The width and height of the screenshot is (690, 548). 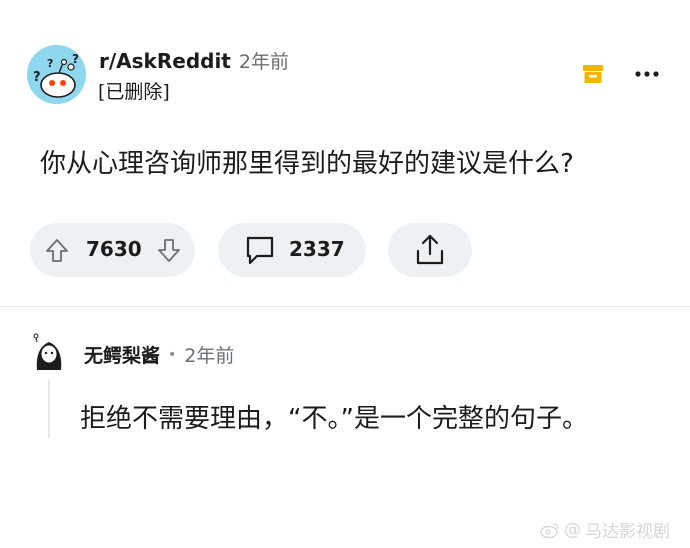 What do you see at coordinates (263, 62) in the screenshot?
I see `post-time: 2年前` at bounding box center [263, 62].